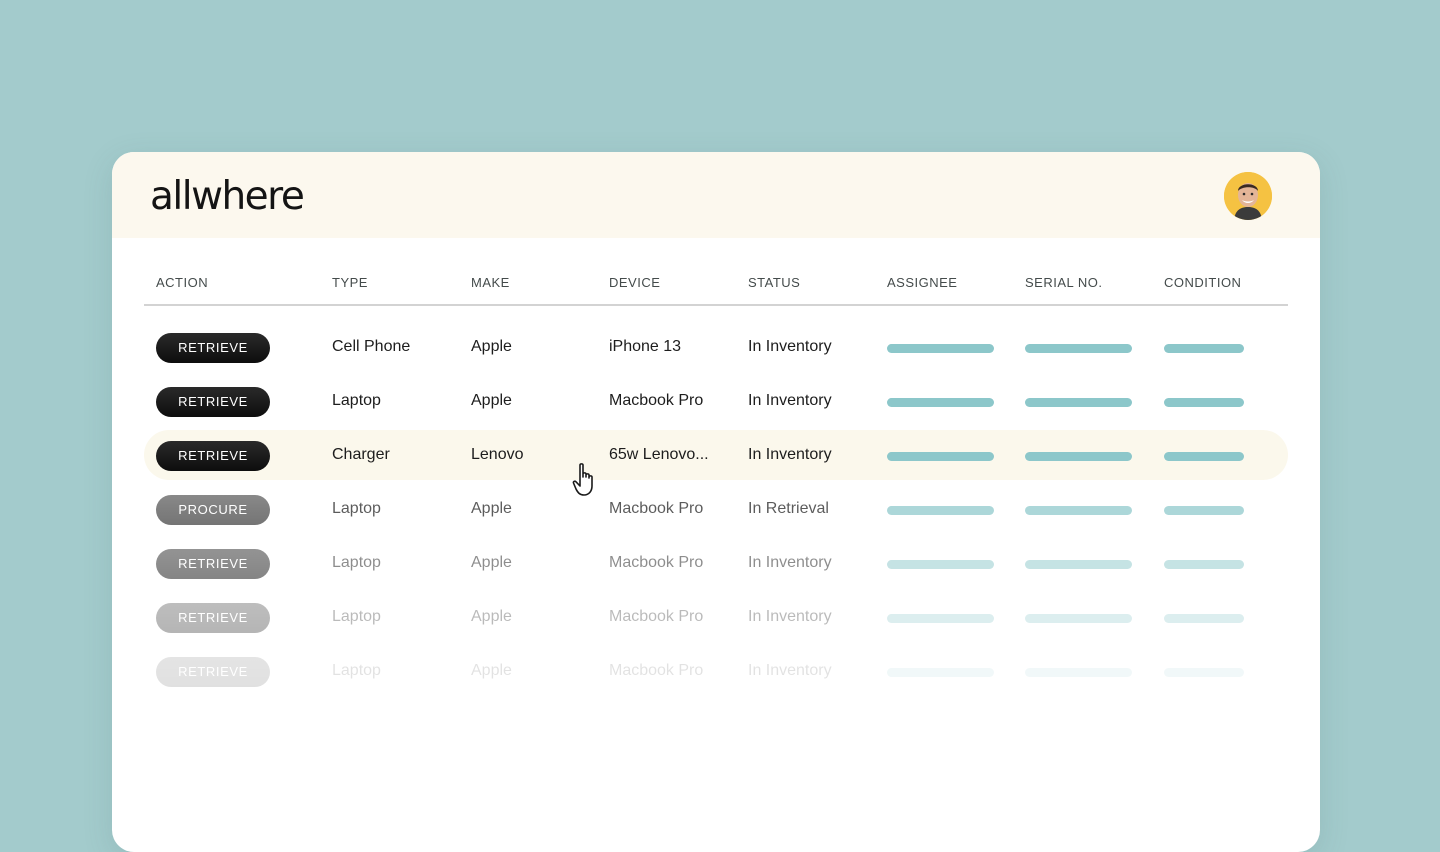 The width and height of the screenshot is (1440, 852). Describe the element at coordinates (361, 454) in the screenshot. I see `type-cell: Charger` at that location.